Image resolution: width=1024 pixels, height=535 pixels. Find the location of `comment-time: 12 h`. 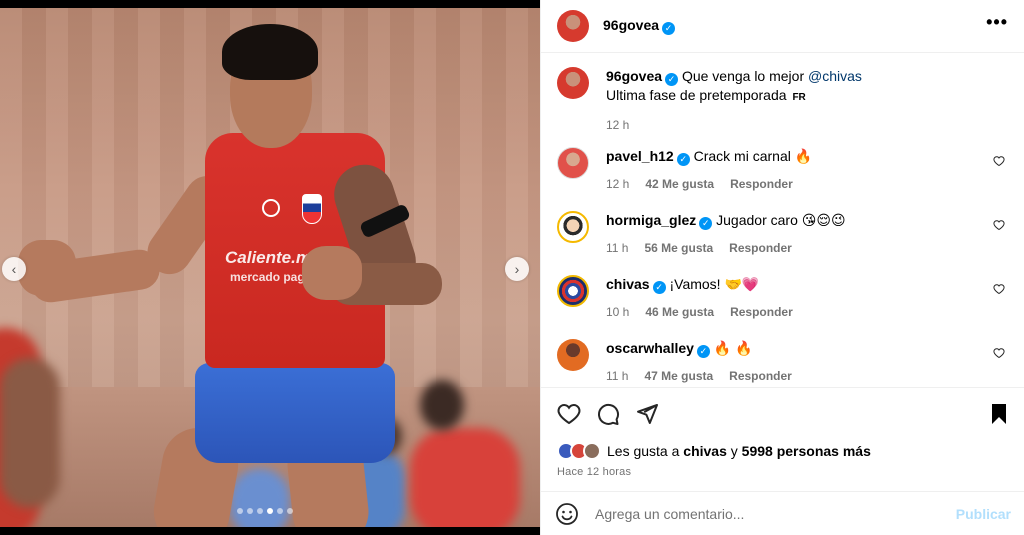

comment-time: 12 h is located at coordinates (617, 184).